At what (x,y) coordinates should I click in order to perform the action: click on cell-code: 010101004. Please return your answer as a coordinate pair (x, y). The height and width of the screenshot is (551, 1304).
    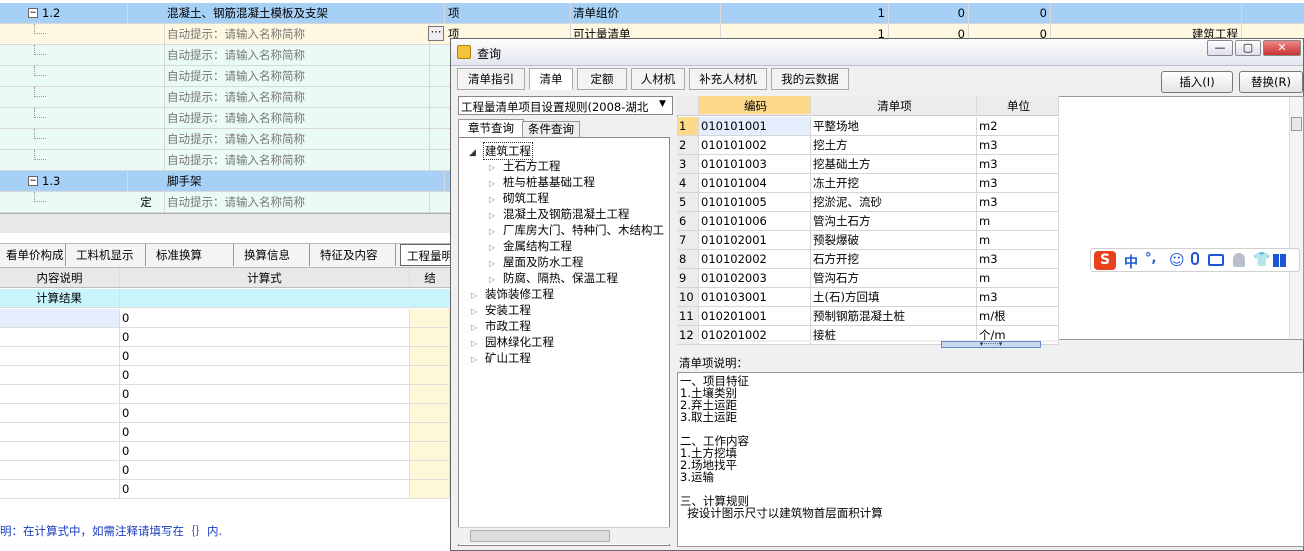
    Looking at the image, I should click on (755, 183).